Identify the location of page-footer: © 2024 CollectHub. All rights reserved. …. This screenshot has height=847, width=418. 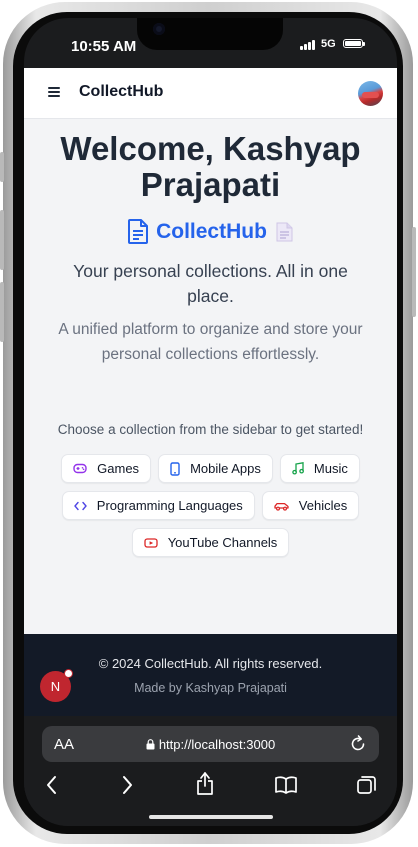
(210, 675).